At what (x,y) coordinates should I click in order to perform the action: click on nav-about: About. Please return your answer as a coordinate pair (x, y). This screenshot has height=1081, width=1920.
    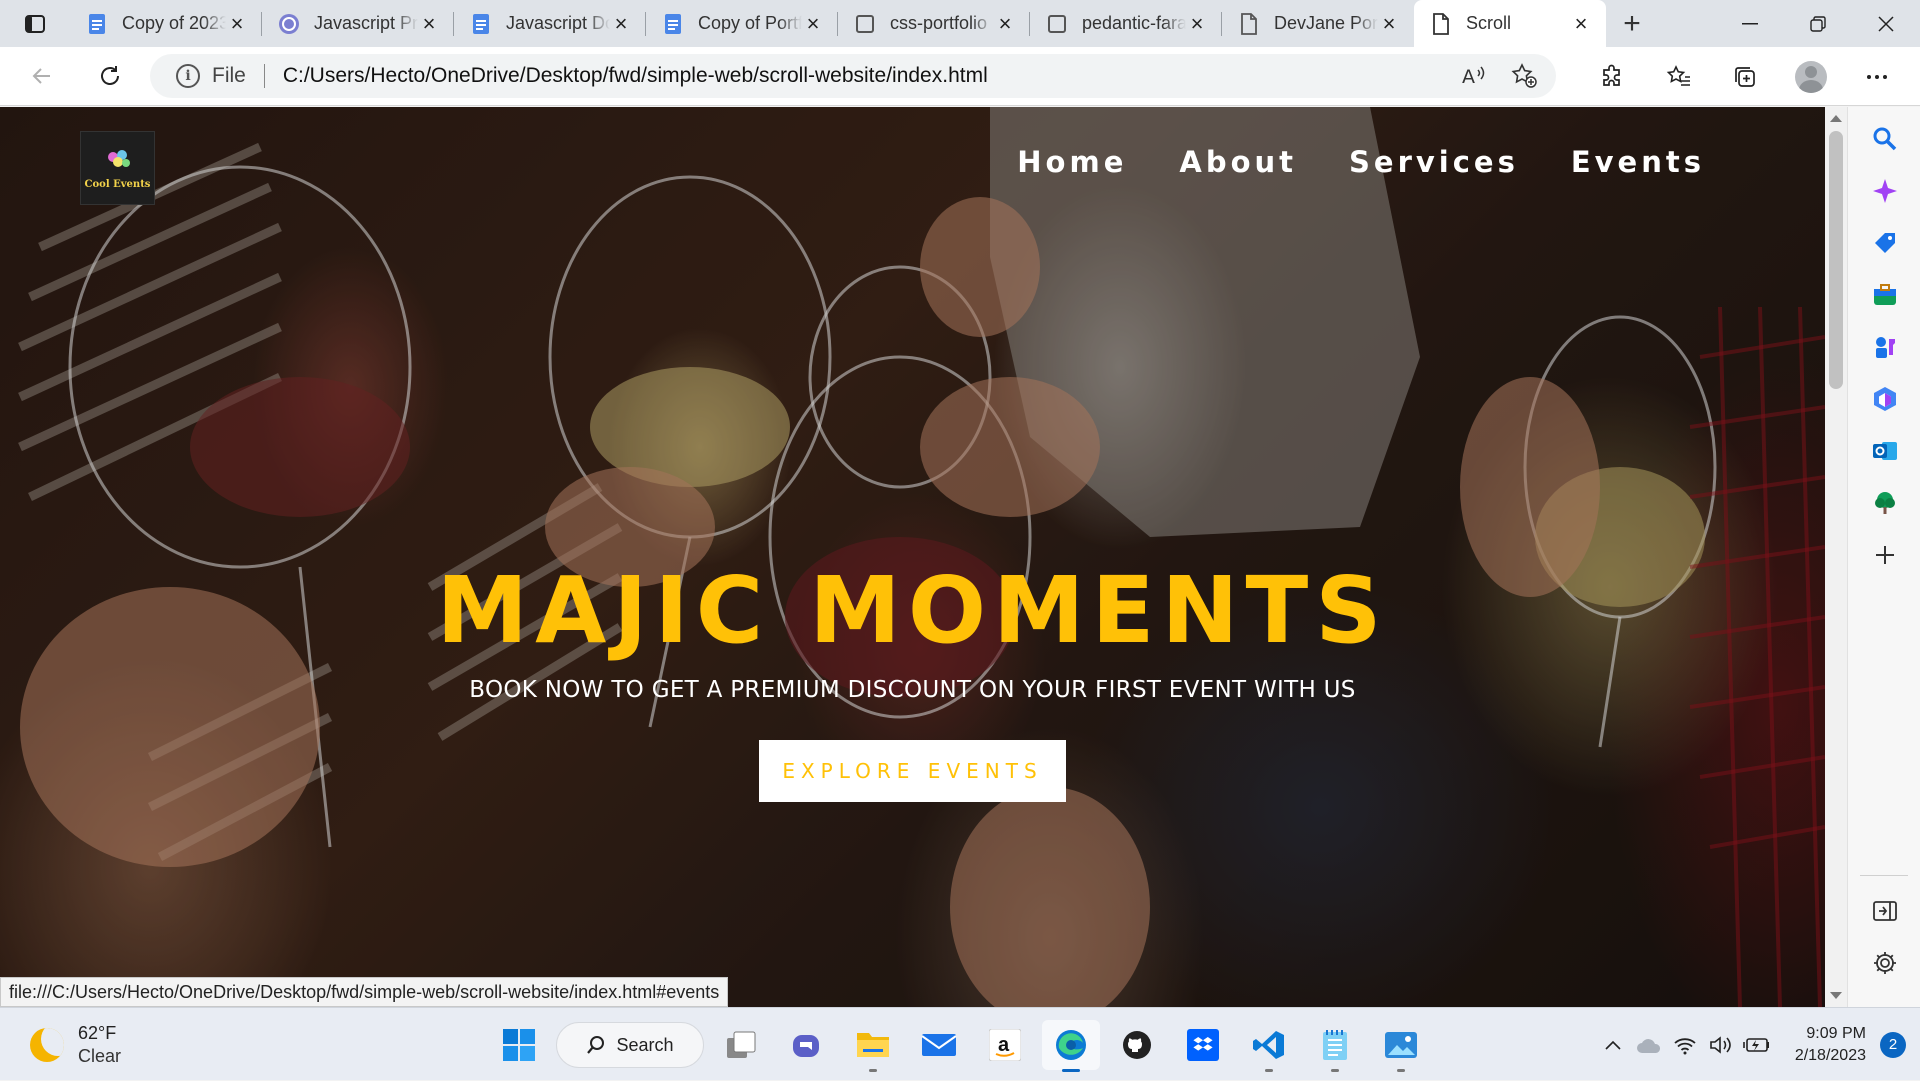
    Looking at the image, I should click on (1238, 162).